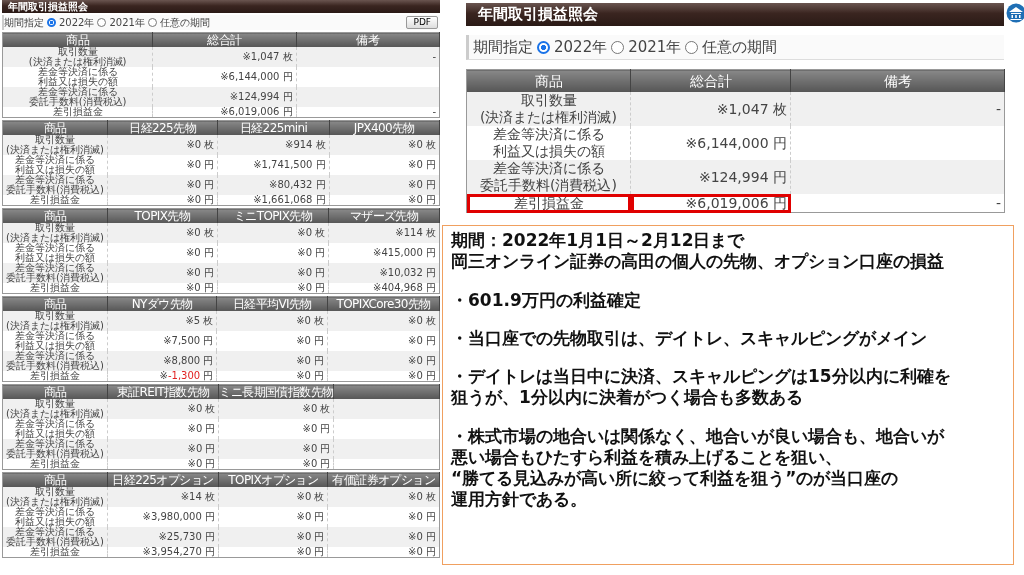 The width and height of the screenshot is (1024, 575). I want to click on note-text: 運用方針である。, so click(519, 500).